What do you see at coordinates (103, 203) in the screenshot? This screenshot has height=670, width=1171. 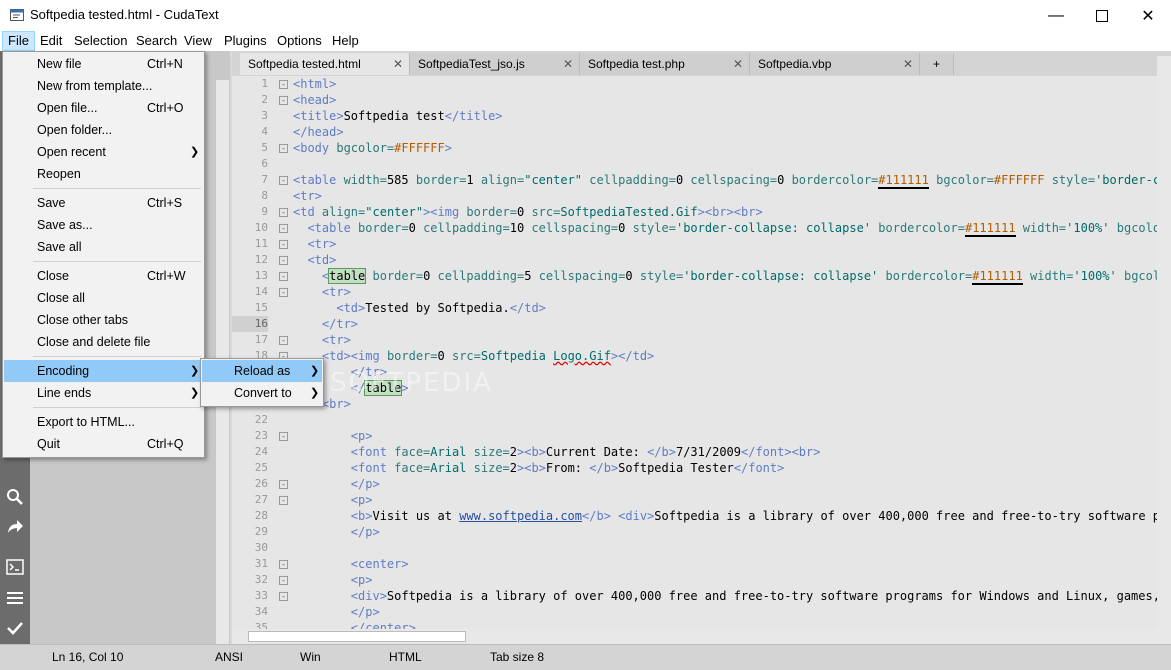 I see `menu-save: Save Ctrl+S` at bounding box center [103, 203].